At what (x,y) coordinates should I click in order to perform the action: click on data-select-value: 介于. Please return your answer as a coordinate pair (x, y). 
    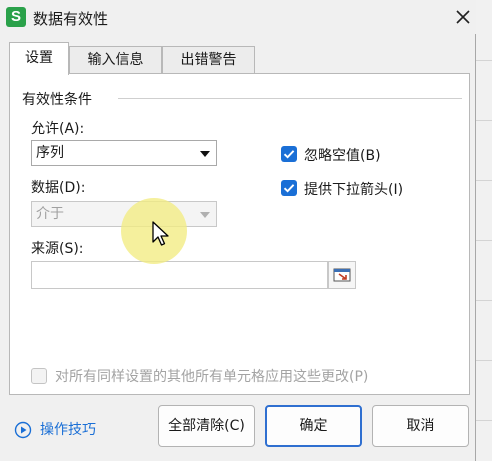
    Looking at the image, I should click on (50, 214).